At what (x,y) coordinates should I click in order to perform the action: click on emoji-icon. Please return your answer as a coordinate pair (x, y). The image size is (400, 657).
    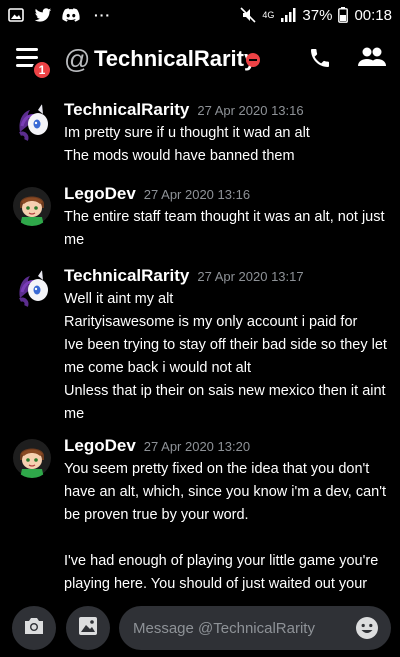
    Looking at the image, I should click on (367, 628).